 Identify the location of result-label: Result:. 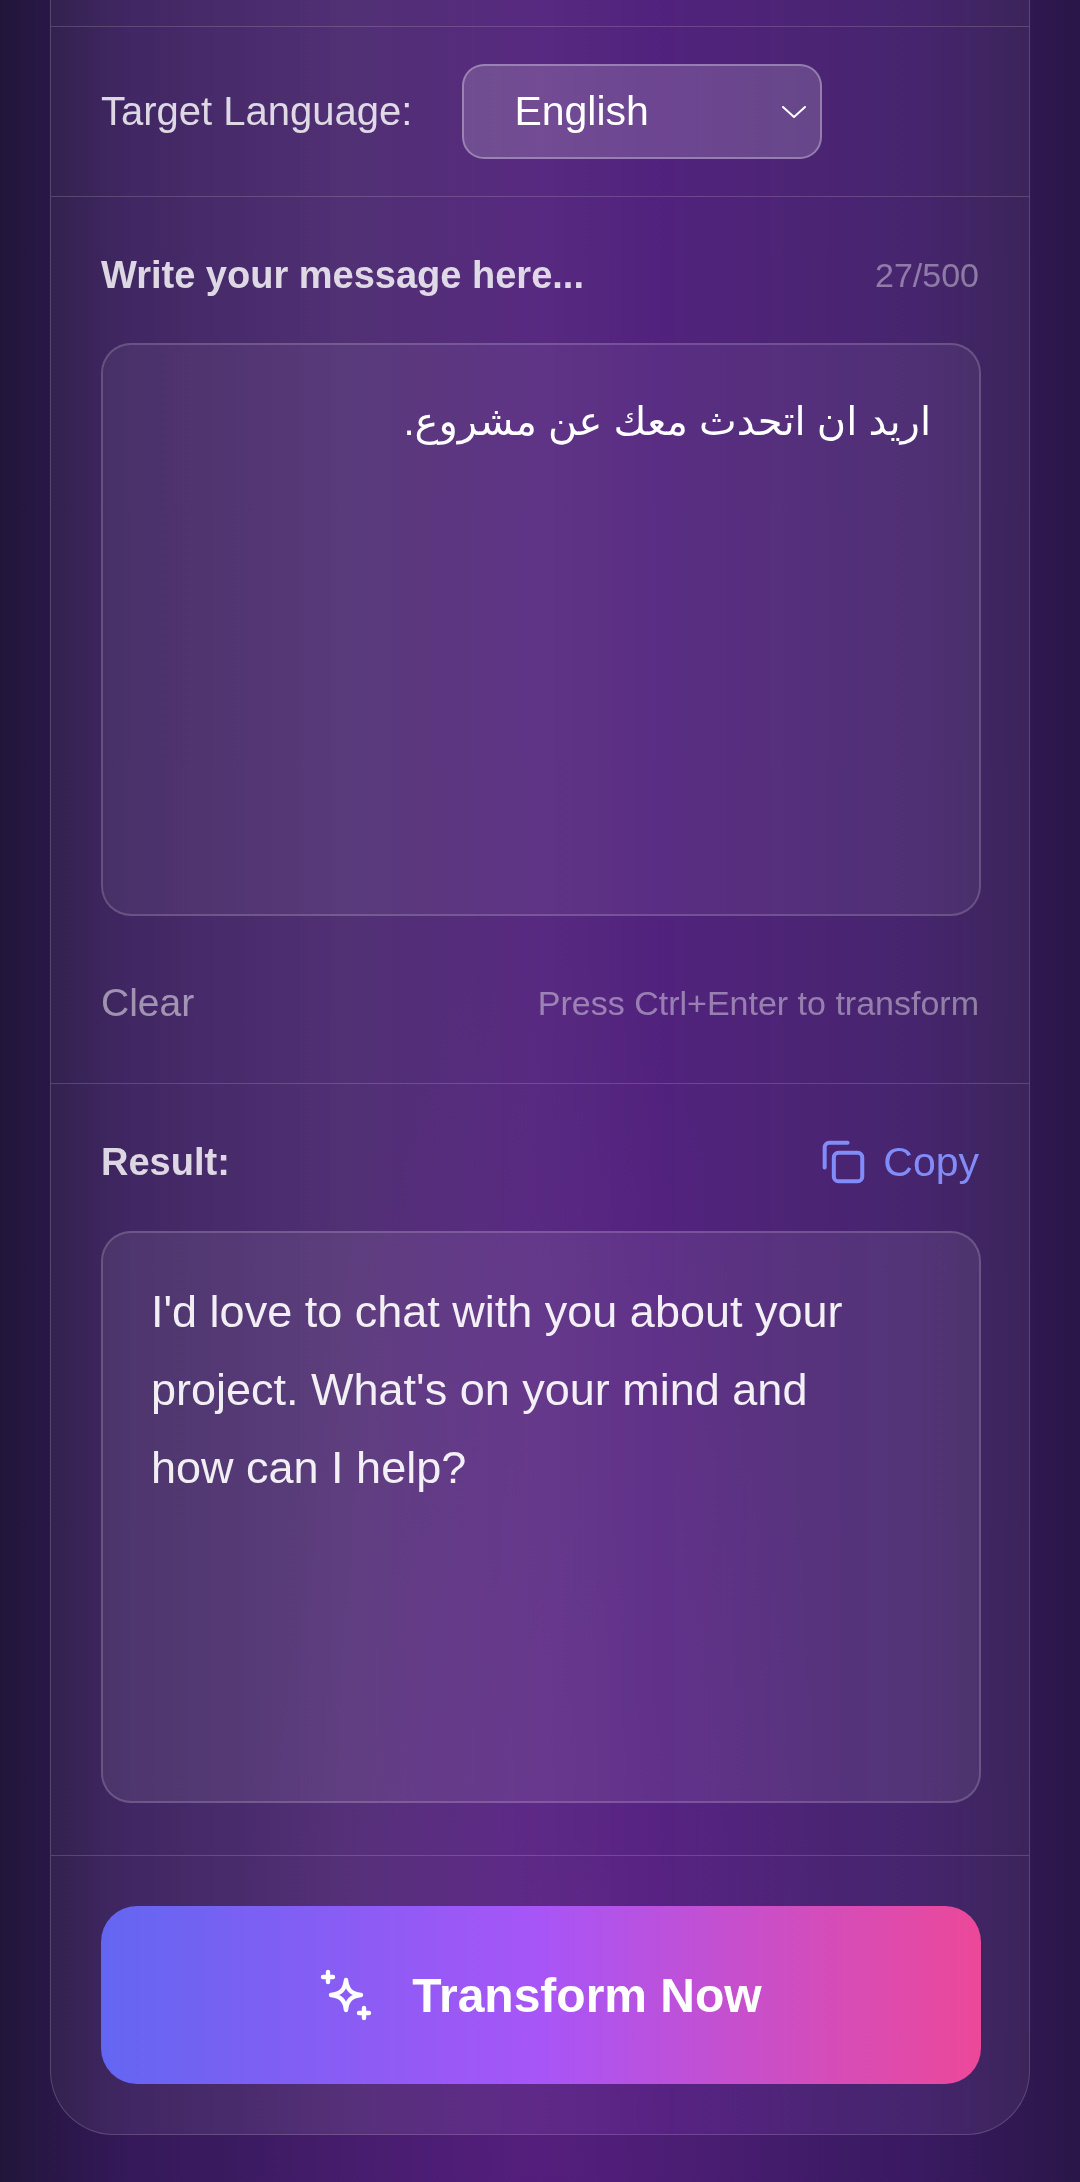
(165, 1162).